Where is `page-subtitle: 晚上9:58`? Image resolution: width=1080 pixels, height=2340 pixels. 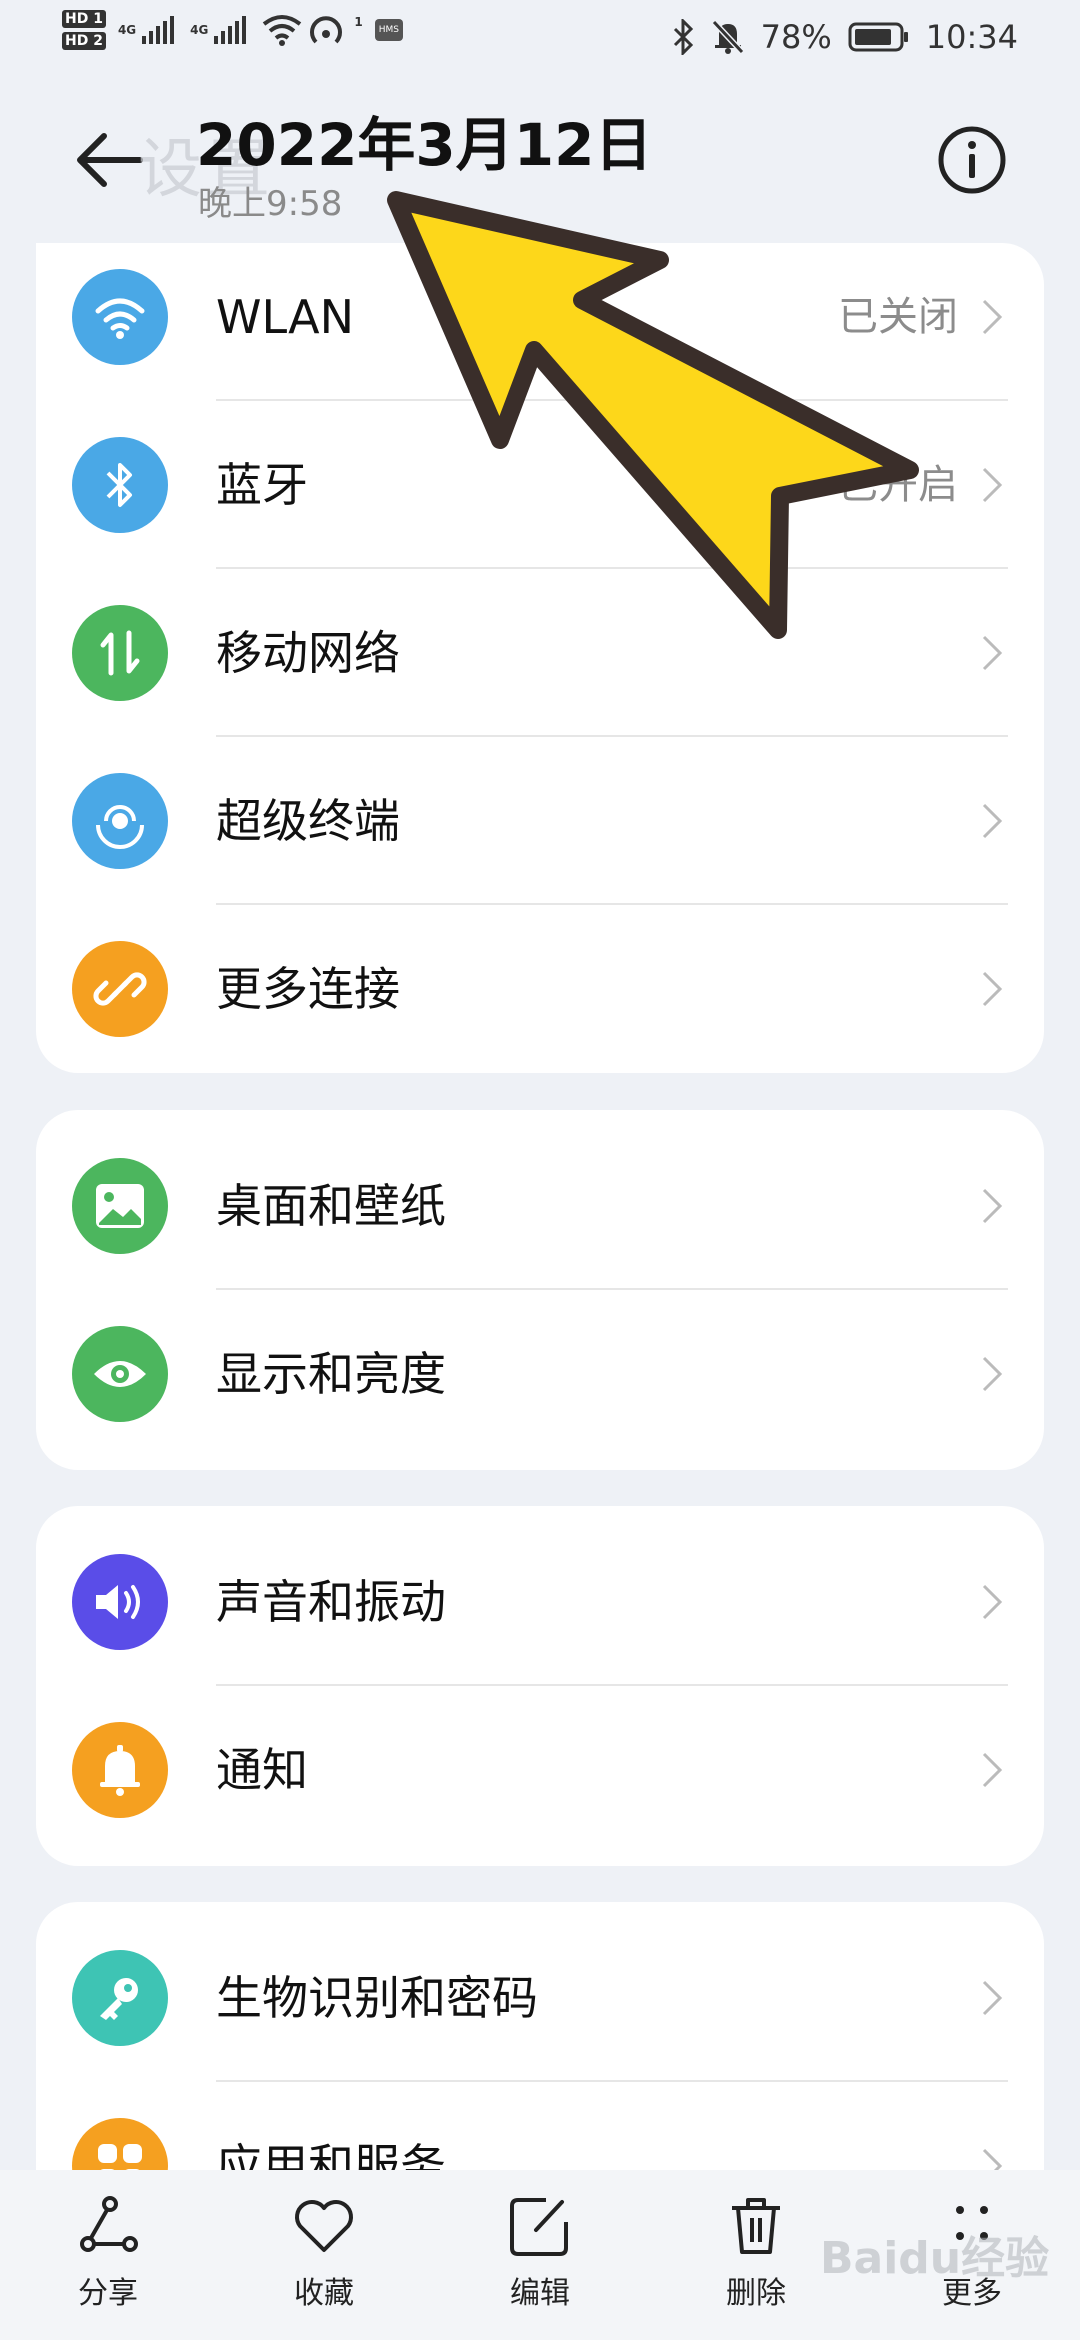
page-subtitle: 晚上9:58 is located at coordinates (270, 204).